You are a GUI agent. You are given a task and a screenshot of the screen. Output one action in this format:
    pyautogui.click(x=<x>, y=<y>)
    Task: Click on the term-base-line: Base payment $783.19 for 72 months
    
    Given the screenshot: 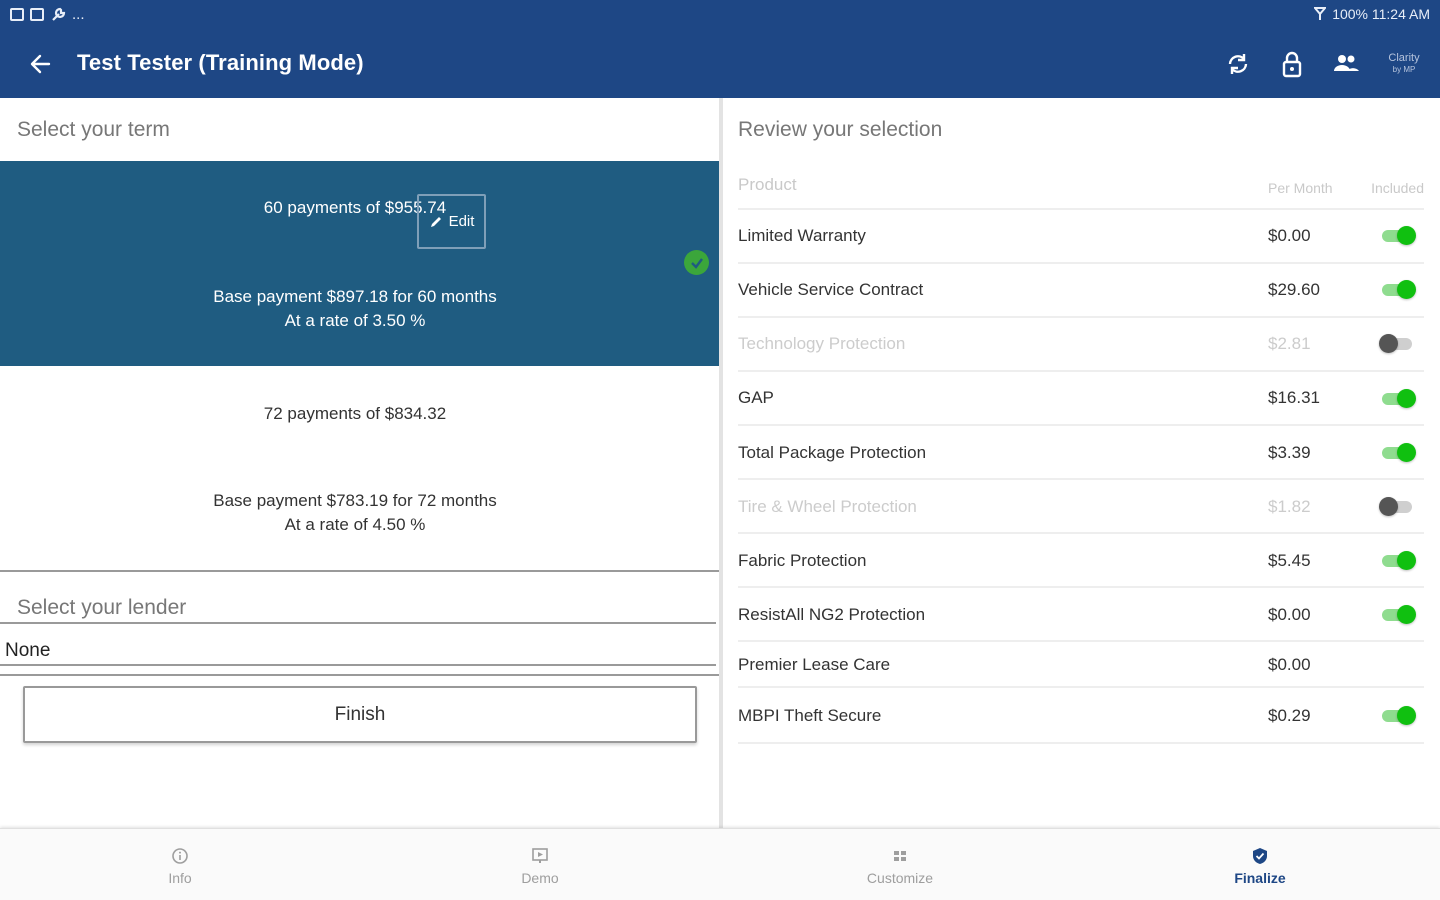 What is the action you would take?
    pyautogui.click(x=355, y=500)
    